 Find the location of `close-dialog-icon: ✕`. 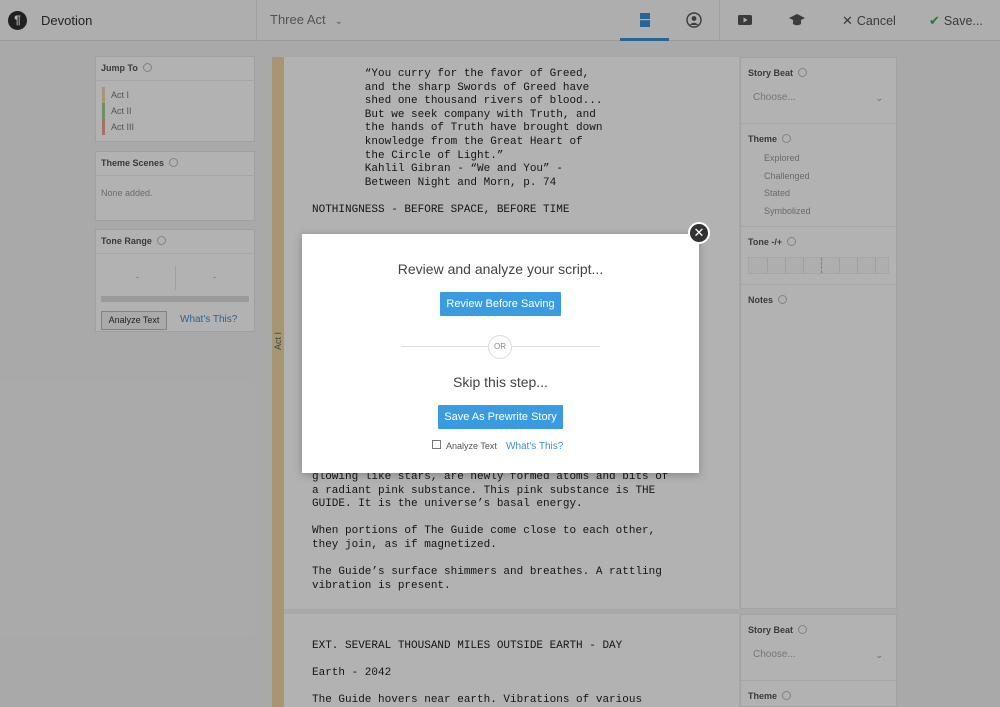

close-dialog-icon: ✕ is located at coordinates (699, 233).